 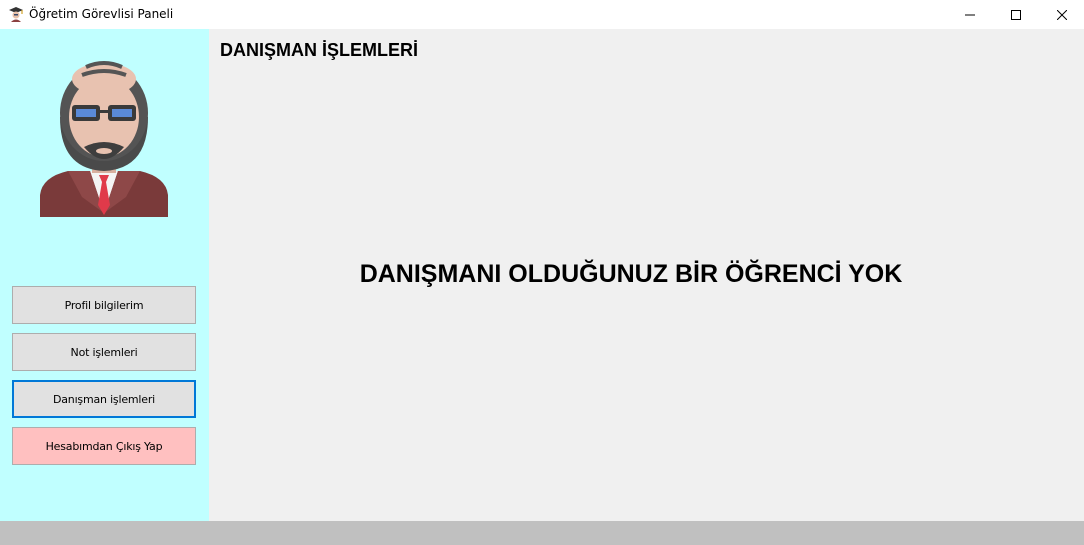 I want to click on teacher-avatar-icon, so click(x=104, y=139).